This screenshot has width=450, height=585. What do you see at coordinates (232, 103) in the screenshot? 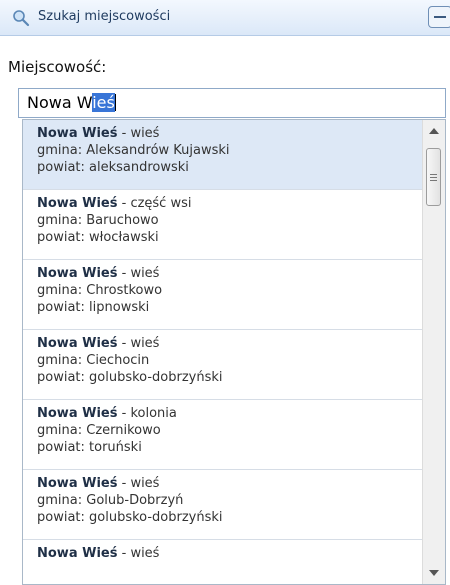
I see `location-input: Nowa Wieś` at bounding box center [232, 103].